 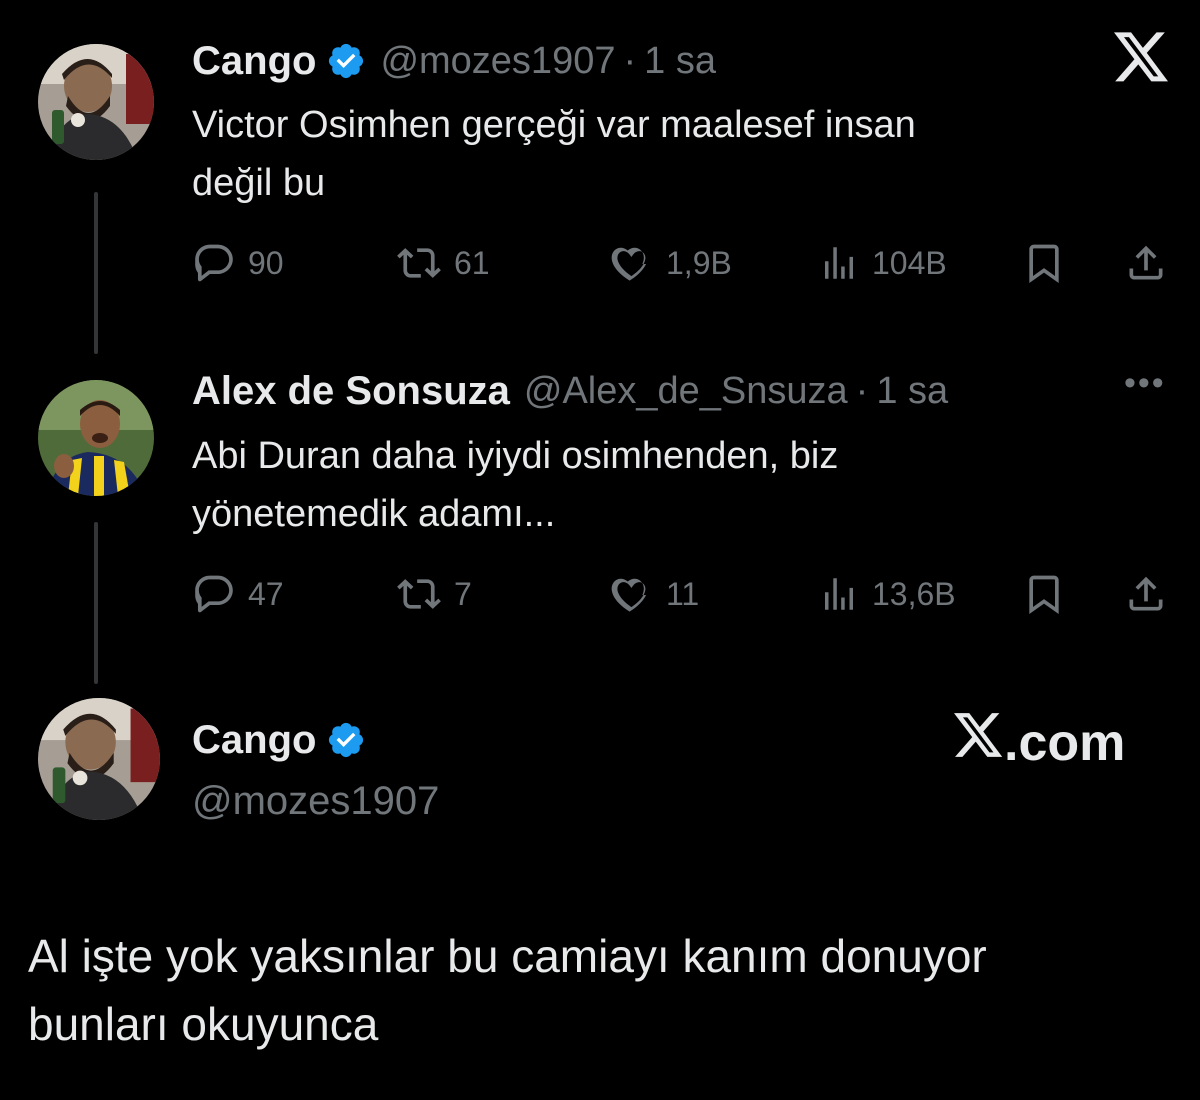 I want to click on tweet-header: Cango @mozes1907 · 1 sa, so click(x=454, y=61).